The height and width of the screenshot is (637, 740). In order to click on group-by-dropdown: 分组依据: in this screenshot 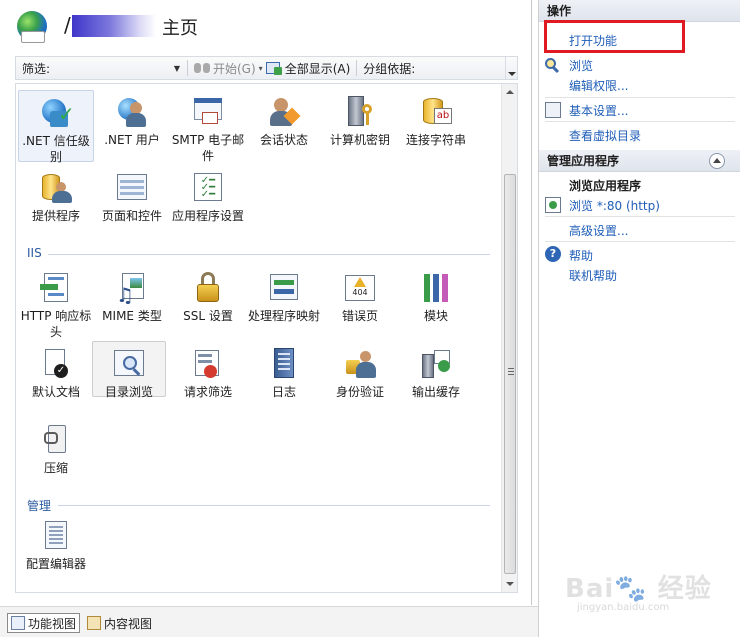, I will do `click(389, 68)`.